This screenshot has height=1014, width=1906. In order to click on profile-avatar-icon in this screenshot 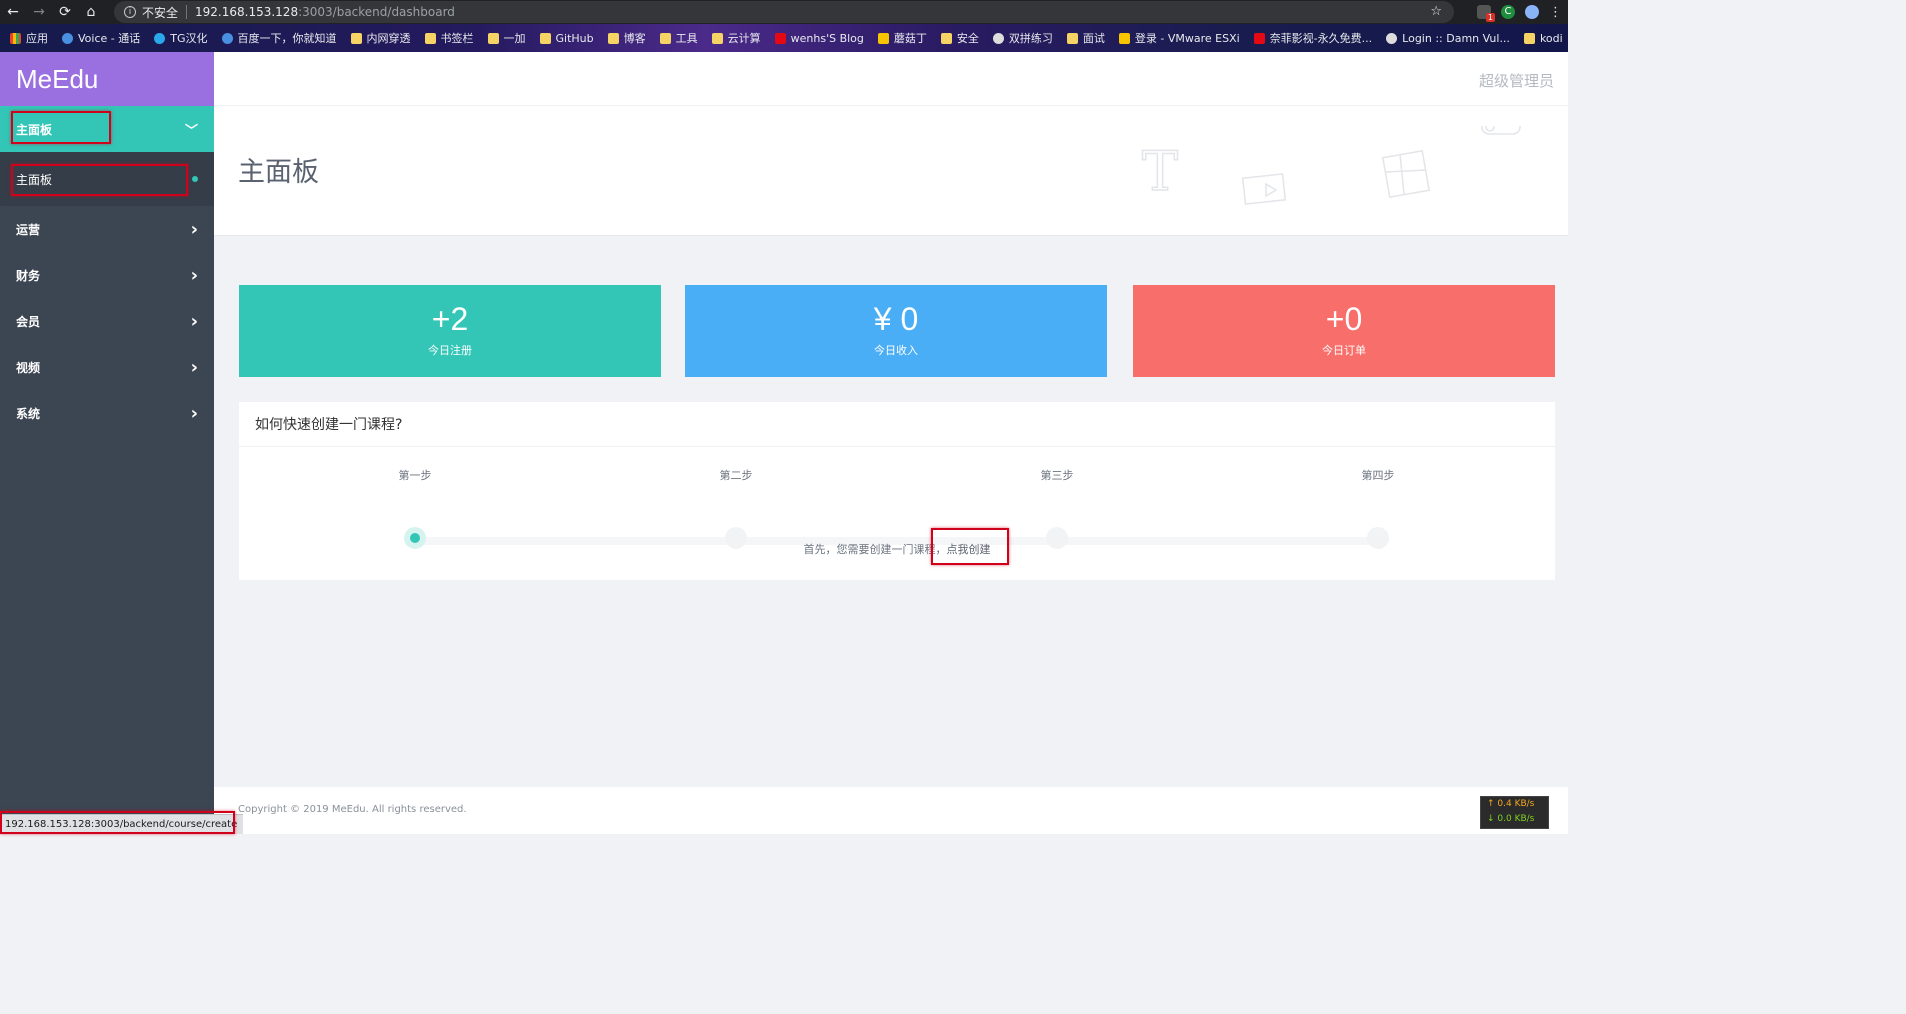, I will do `click(1532, 12)`.